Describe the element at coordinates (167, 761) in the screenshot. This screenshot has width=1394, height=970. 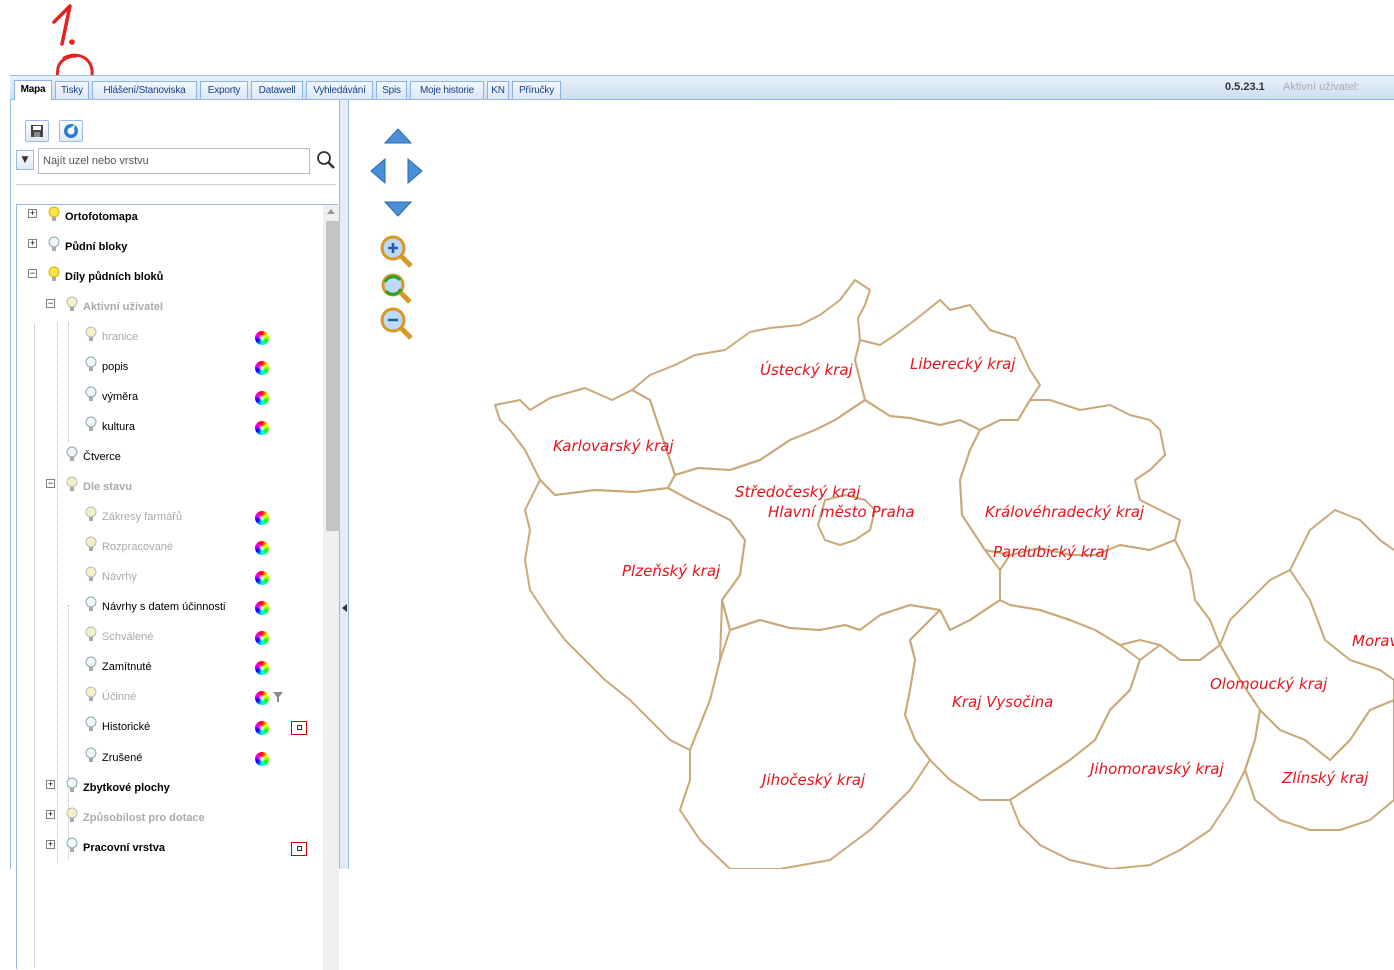
I see `tree-node-zrusene: Zrušené` at that location.